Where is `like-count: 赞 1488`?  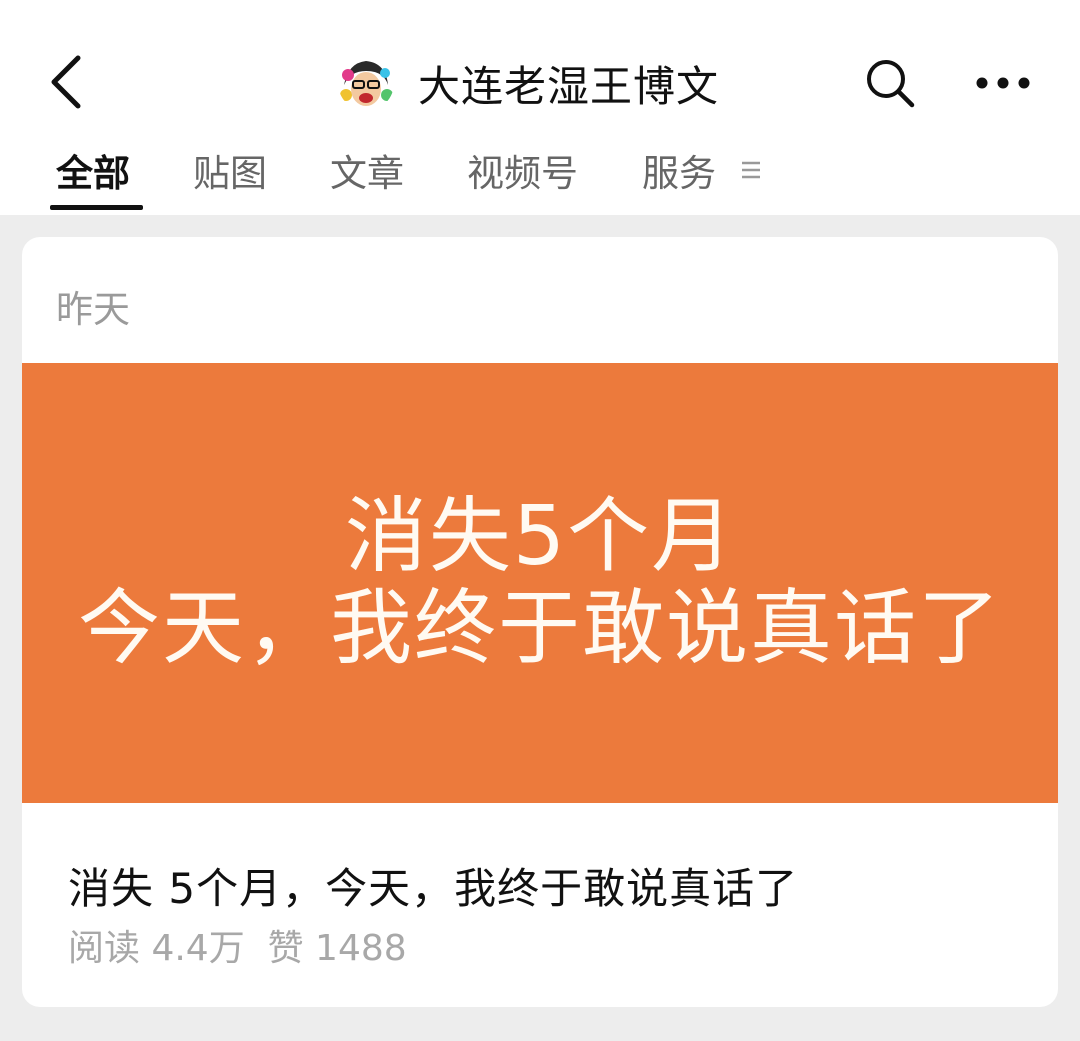 like-count: 赞 1488 is located at coordinates (337, 948).